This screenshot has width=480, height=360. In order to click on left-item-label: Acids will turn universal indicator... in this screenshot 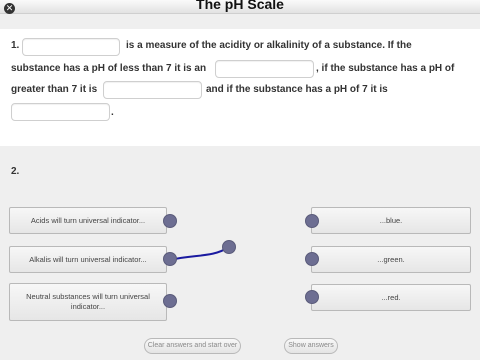, I will do `click(88, 220)`.